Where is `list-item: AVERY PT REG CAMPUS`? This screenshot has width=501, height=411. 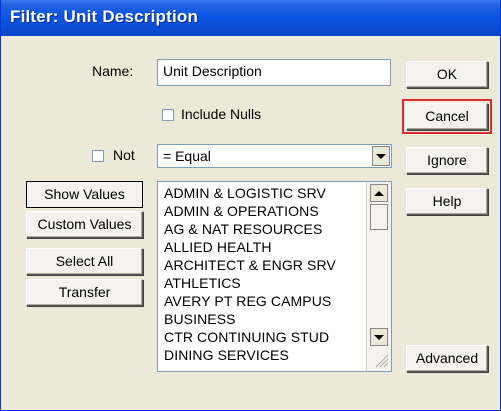 list-item: AVERY PT REG CAMPUS is located at coordinates (261, 301).